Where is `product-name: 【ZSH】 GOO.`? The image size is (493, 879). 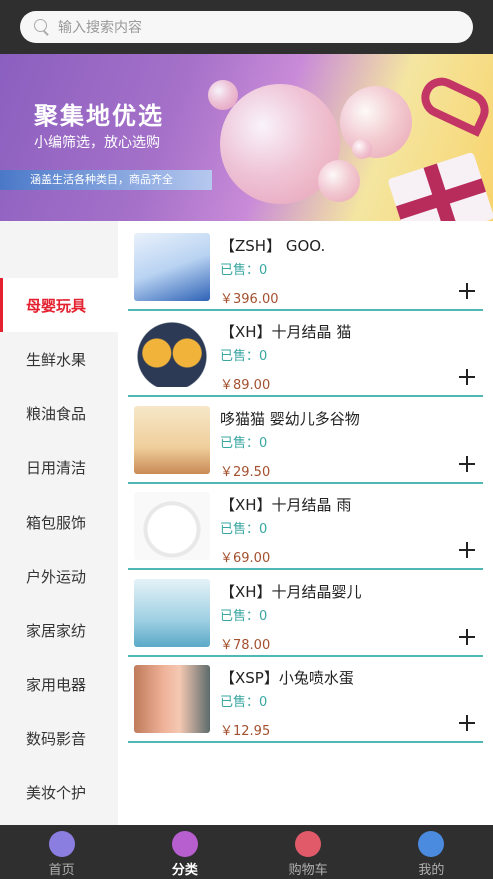
product-name: 【ZSH】 GOO. is located at coordinates (273, 246).